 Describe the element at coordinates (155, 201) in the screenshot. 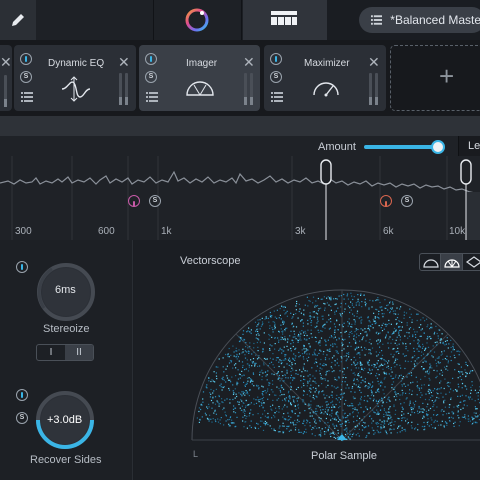

I see `band-1-solo-icon: S` at that location.